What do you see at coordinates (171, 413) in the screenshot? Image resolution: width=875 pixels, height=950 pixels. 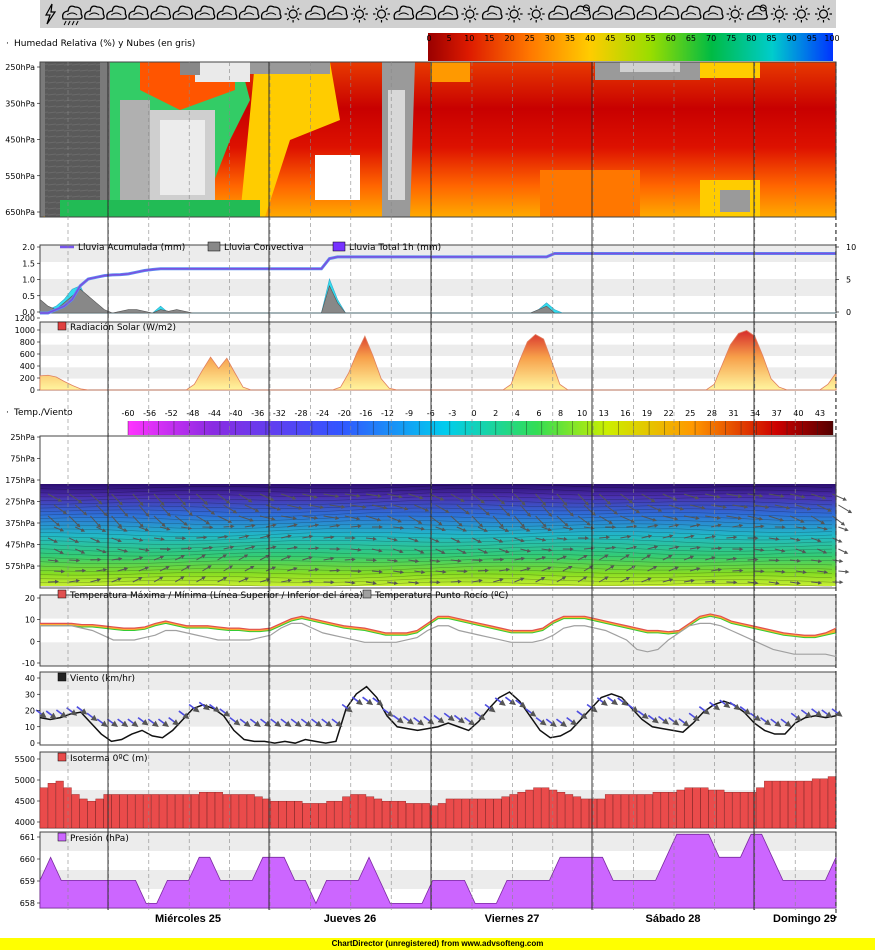 I see `scale-label: -52` at bounding box center [171, 413].